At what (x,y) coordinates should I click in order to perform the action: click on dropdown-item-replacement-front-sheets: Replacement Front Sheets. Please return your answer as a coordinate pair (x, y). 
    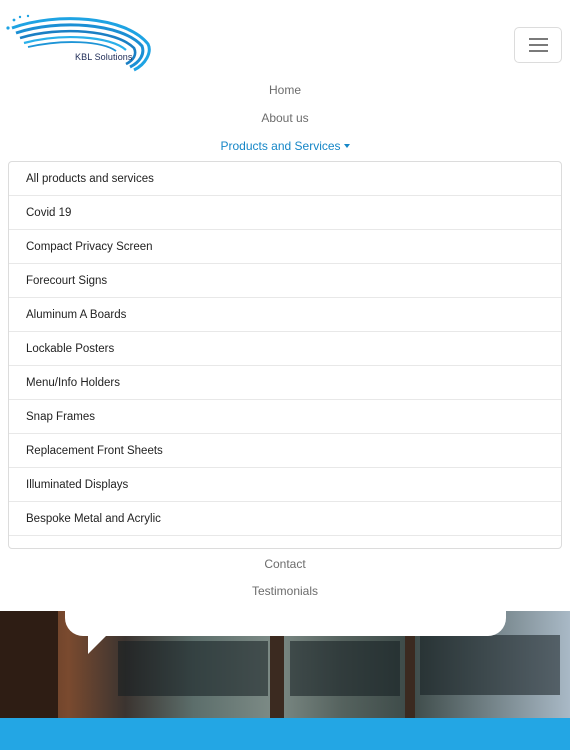
    Looking at the image, I should click on (285, 451).